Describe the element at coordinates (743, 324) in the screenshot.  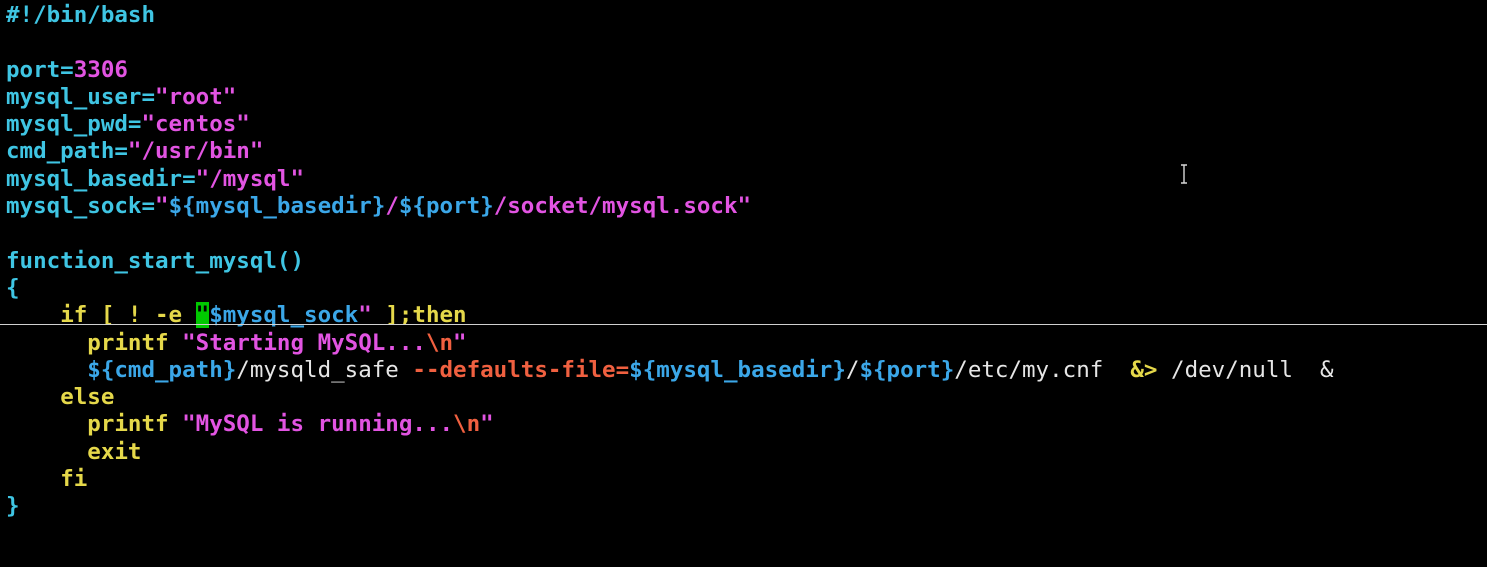
I see `cursor-line-underline` at that location.